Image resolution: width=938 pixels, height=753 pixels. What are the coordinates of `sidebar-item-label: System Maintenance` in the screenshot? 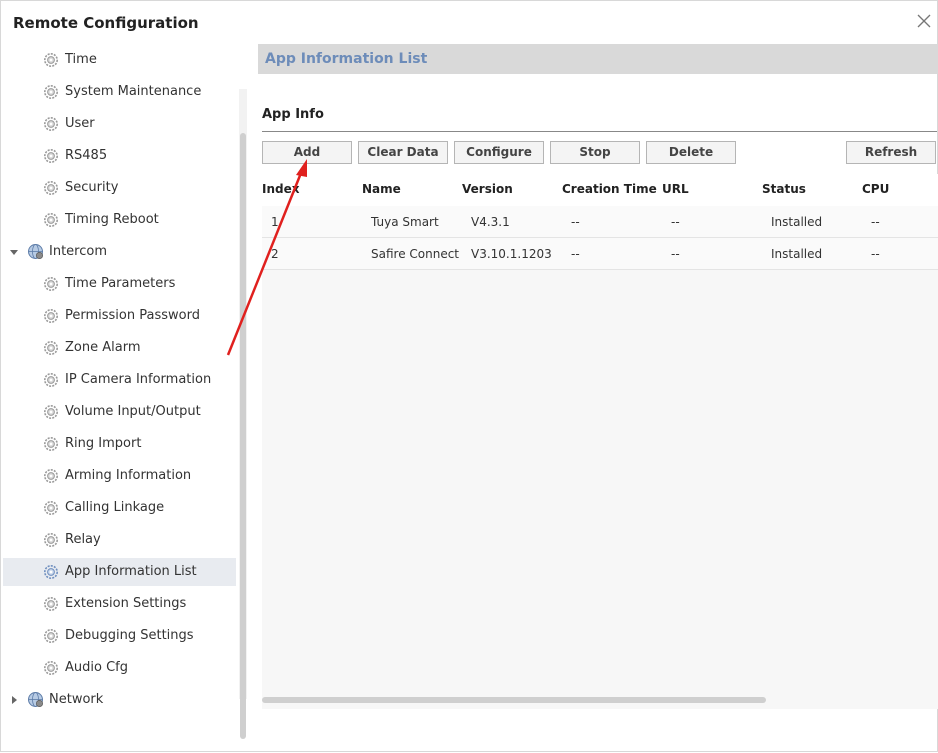 It's located at (133, 91).